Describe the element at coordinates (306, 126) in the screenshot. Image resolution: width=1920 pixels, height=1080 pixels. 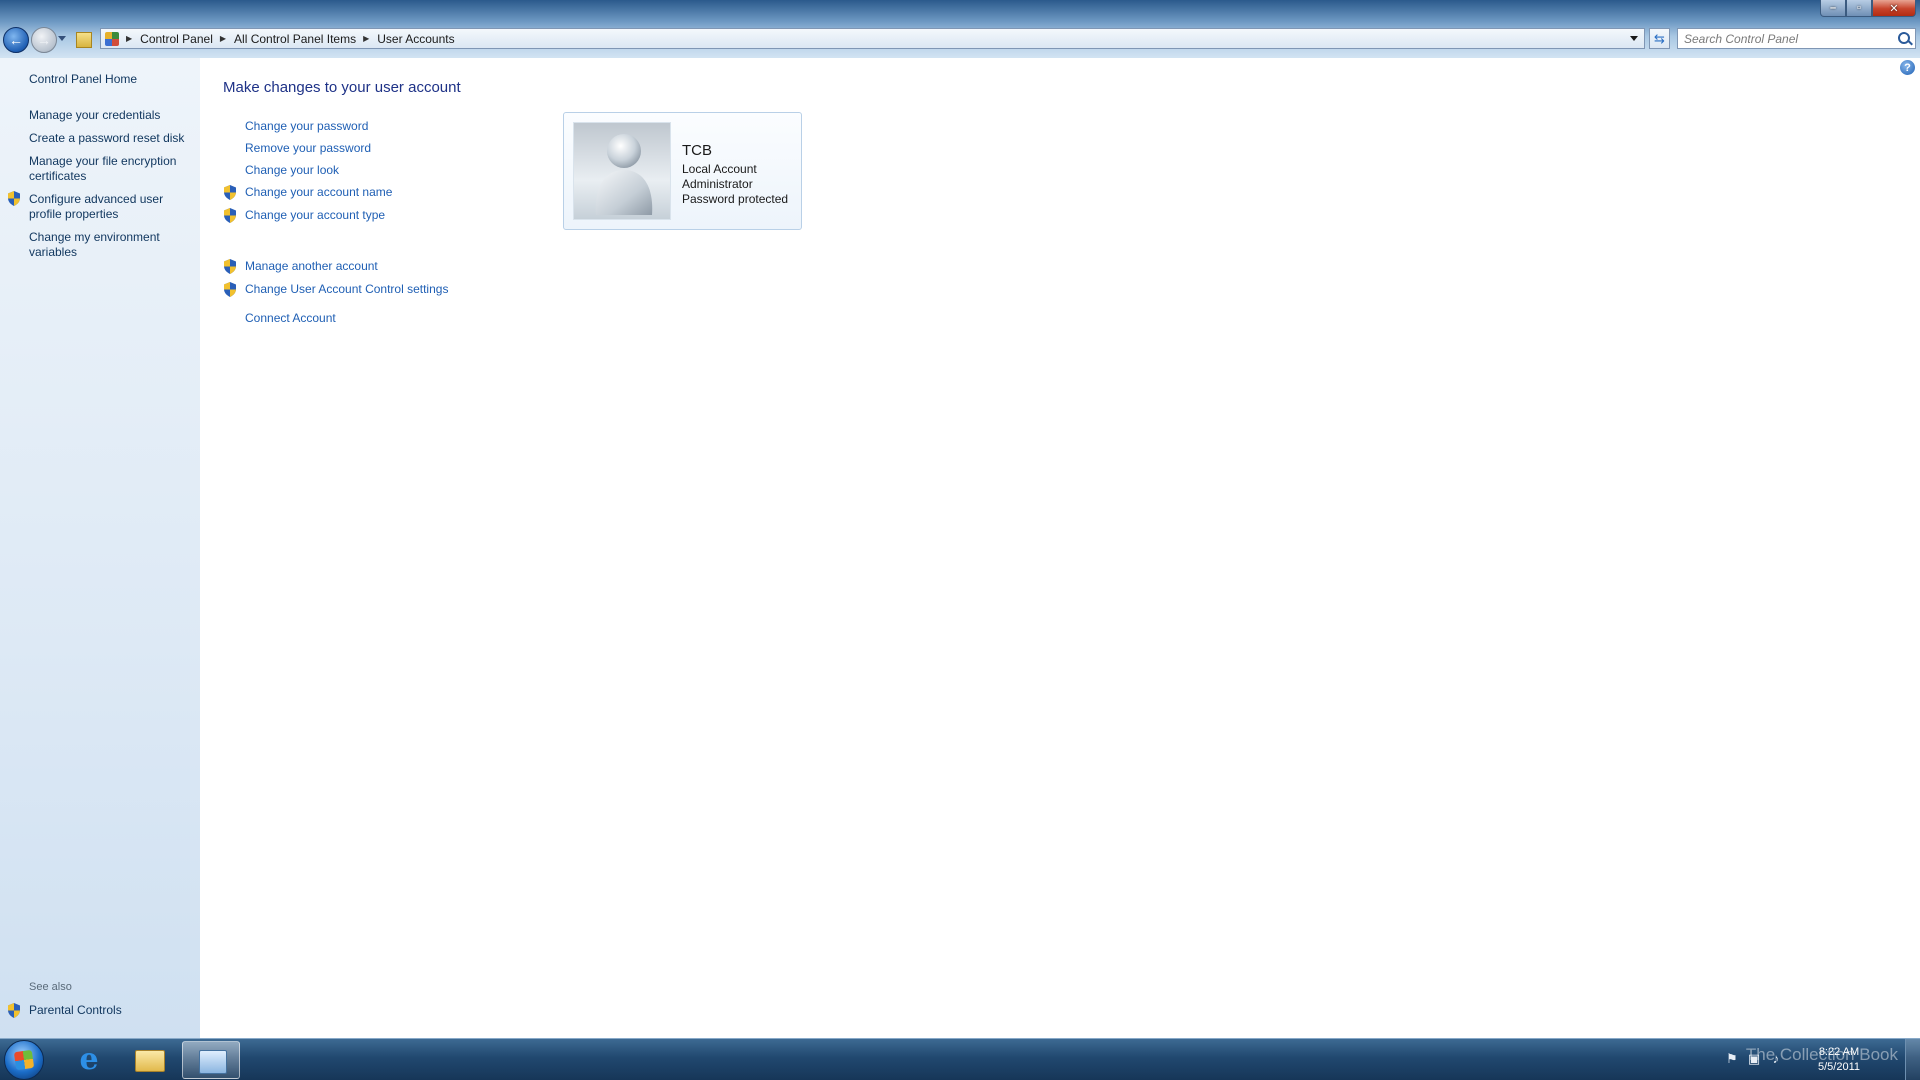
I see `change-password-link: Change your password` at that location.